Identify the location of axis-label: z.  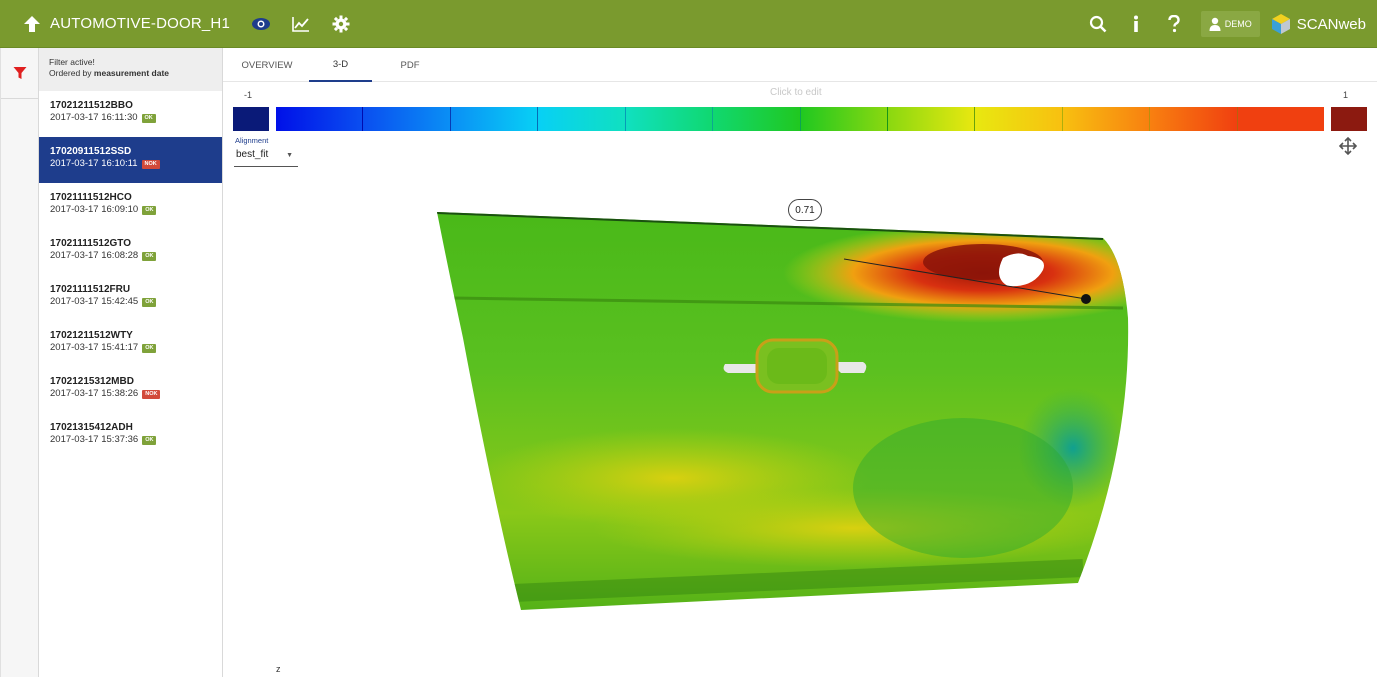
(278, 669).